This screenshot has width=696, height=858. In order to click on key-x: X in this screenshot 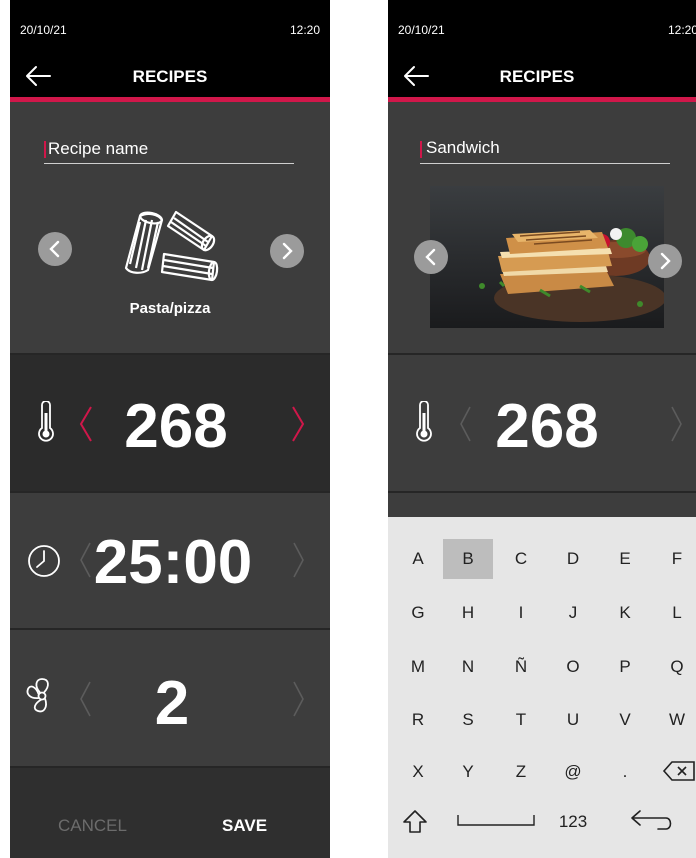, I will do `click(418, 772)`.